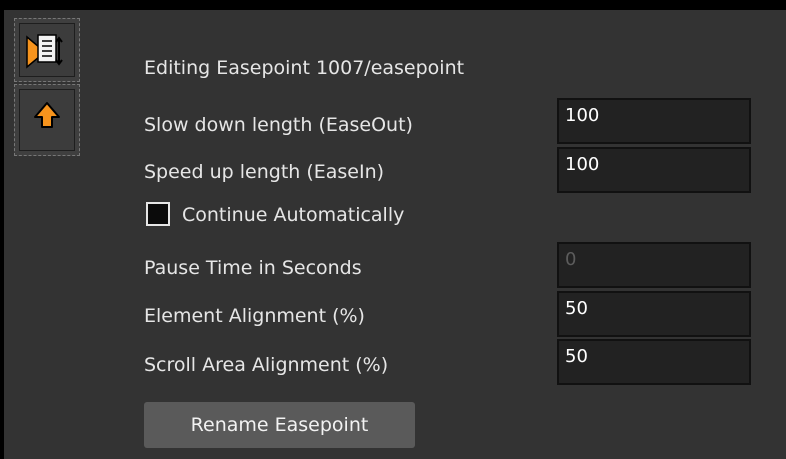 The image size is (786, 459). I want to click on continue-automatically-checkbox, so click(158, 214).